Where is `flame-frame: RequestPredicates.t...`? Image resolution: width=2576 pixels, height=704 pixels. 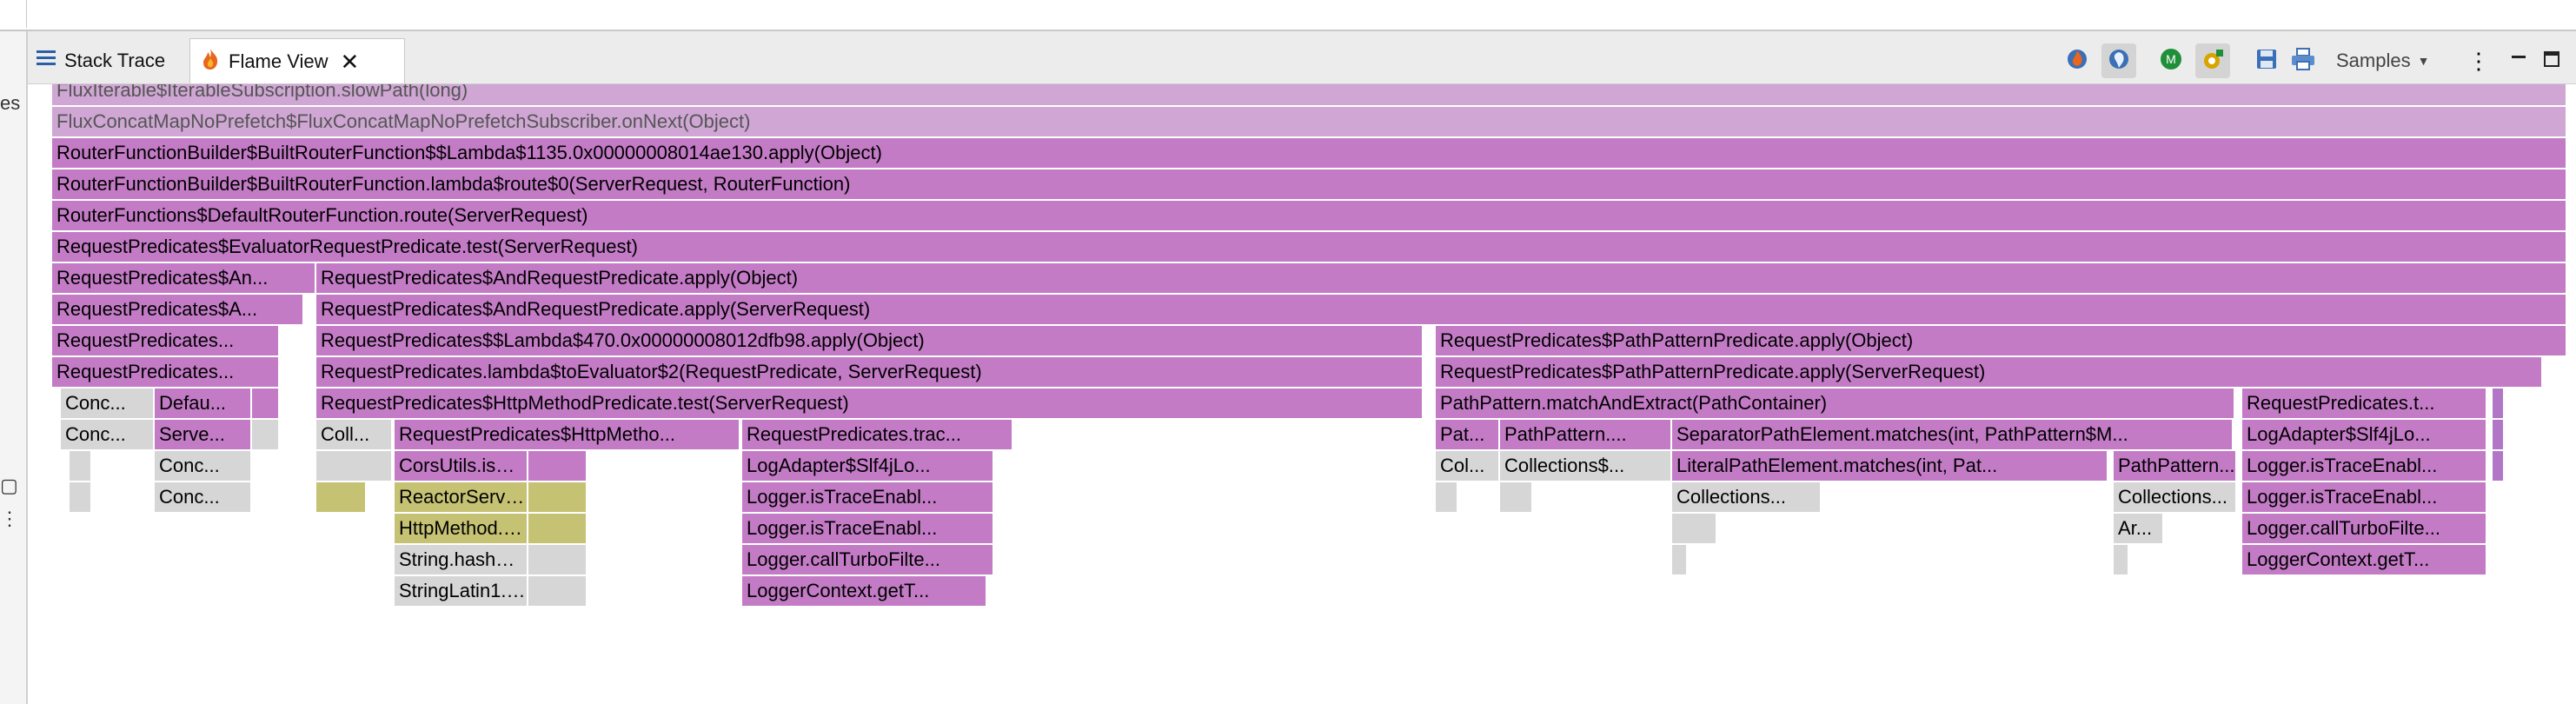
flame-frame: RequestPredicates.t... is located at coordinates (2364, 403).